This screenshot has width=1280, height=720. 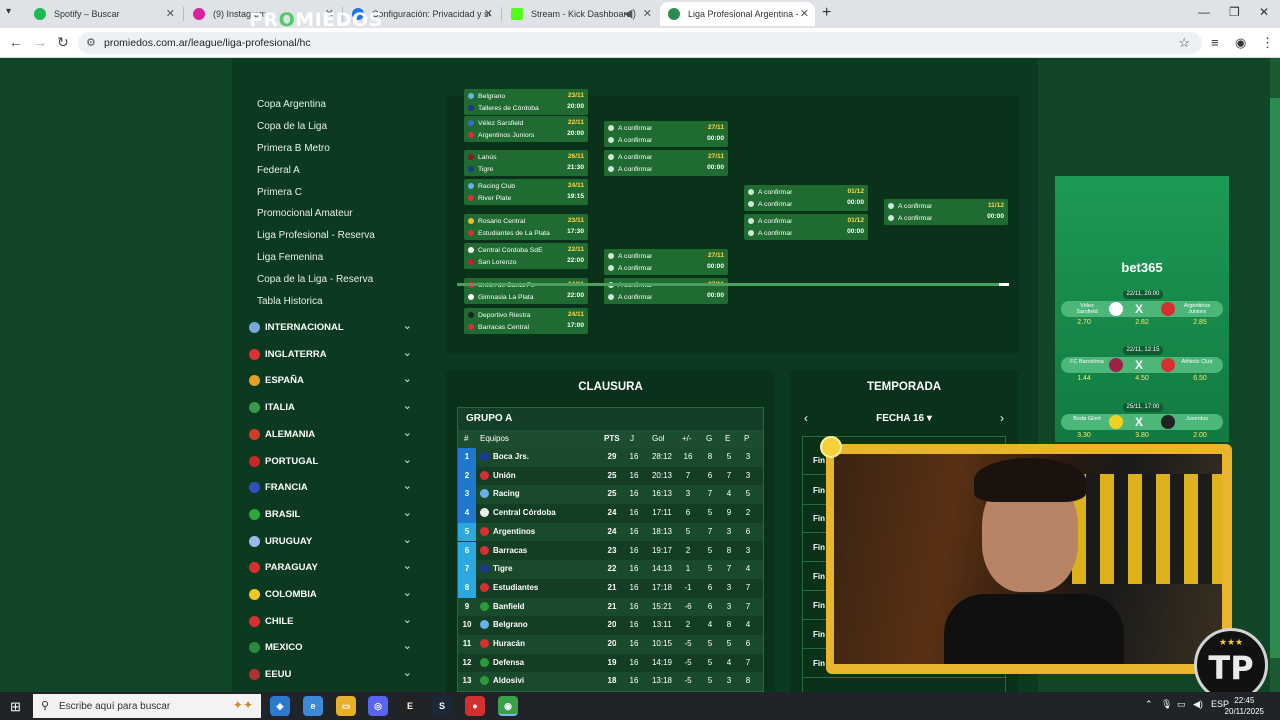 I want to click on tab-search-button: ▾, so click(x=8, y=11).